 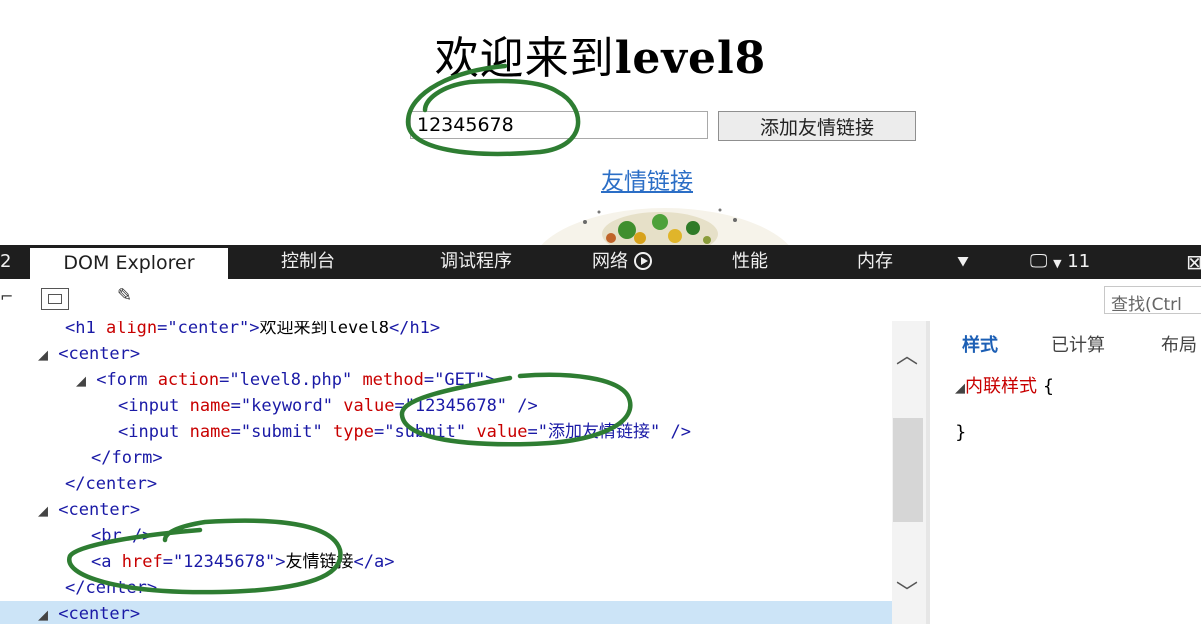 I want to click on tag: <br />, so click(x=122, y=536).